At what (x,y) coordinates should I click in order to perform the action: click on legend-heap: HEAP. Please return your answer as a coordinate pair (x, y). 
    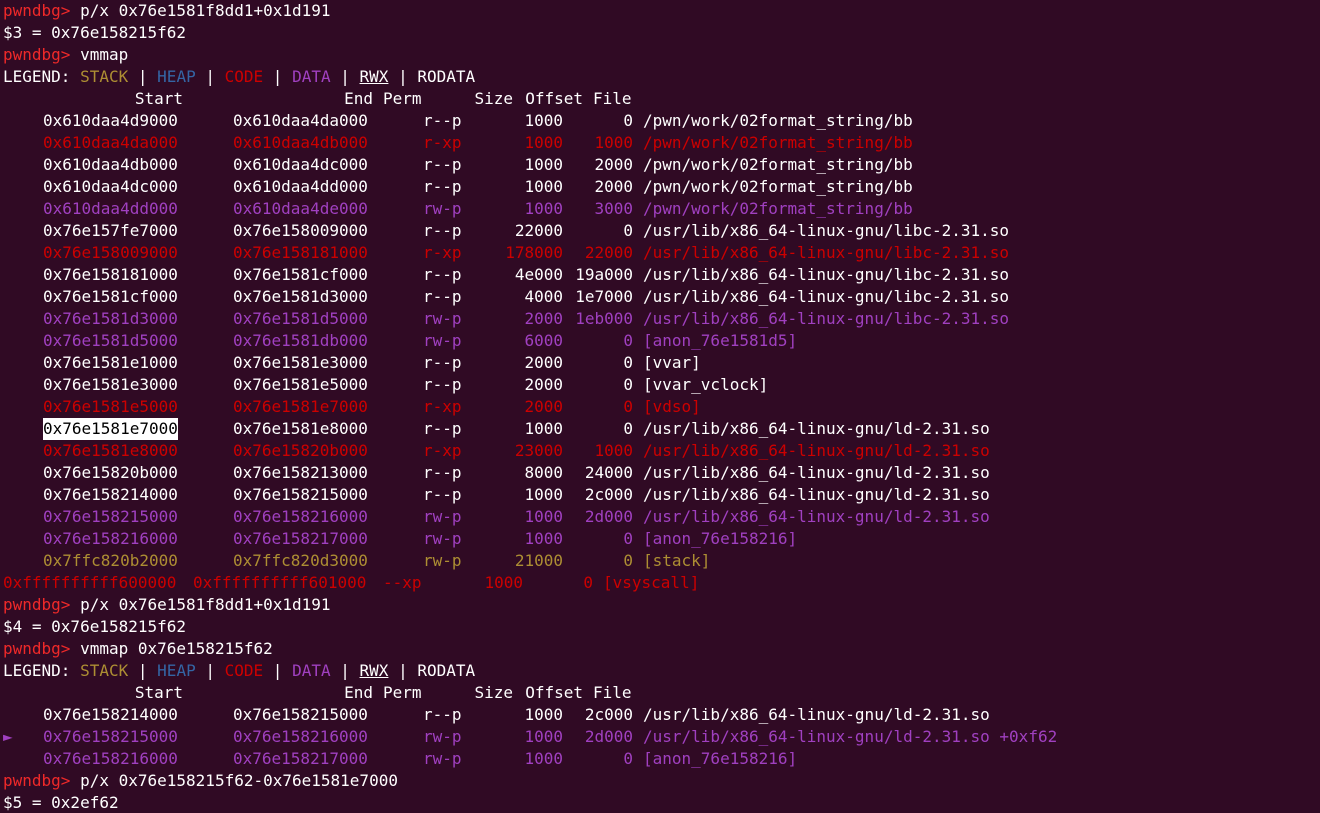
    Looking at the image, I should click on (176, 670).